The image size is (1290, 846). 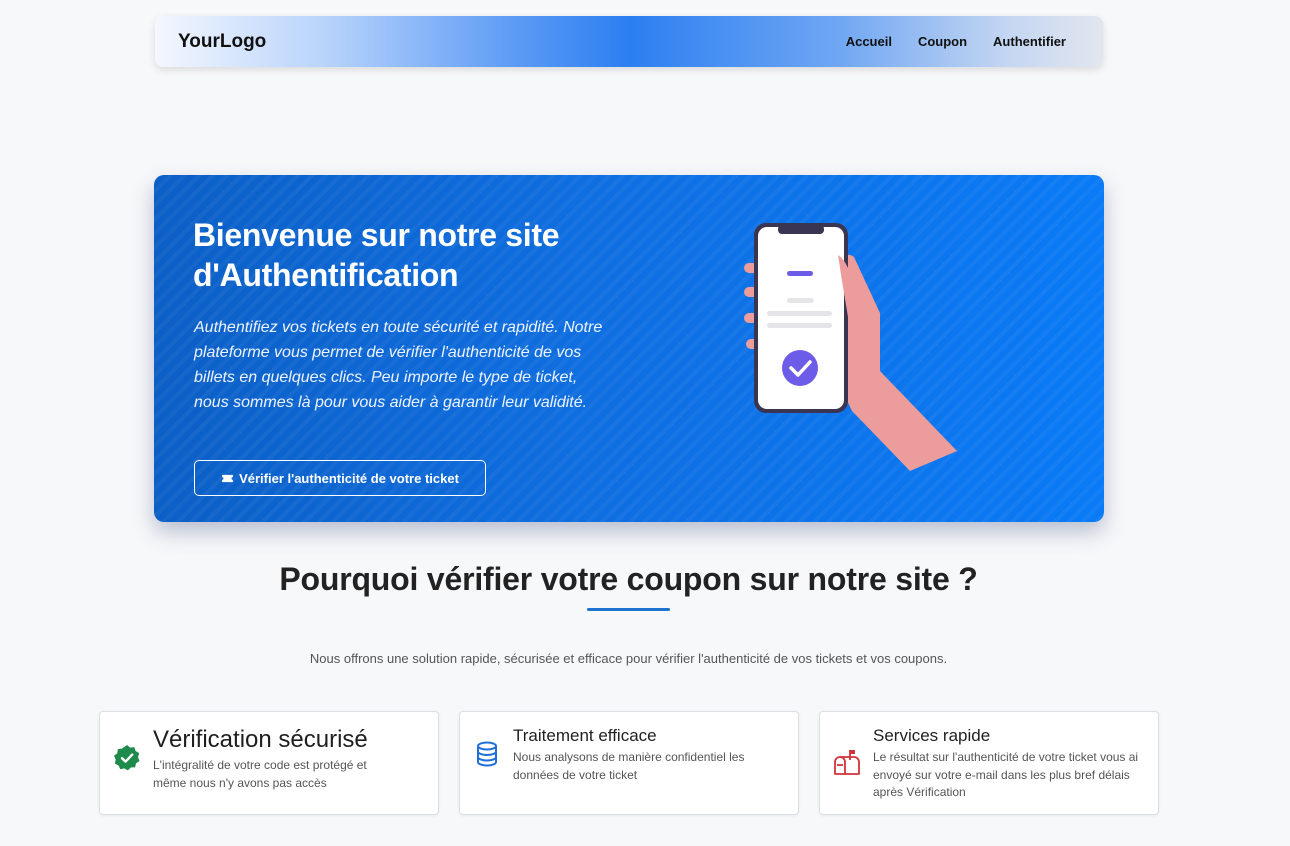 I want to click on navbar: YourLogo Accueil Coupon Authentifier, so click(x=629, y=41).